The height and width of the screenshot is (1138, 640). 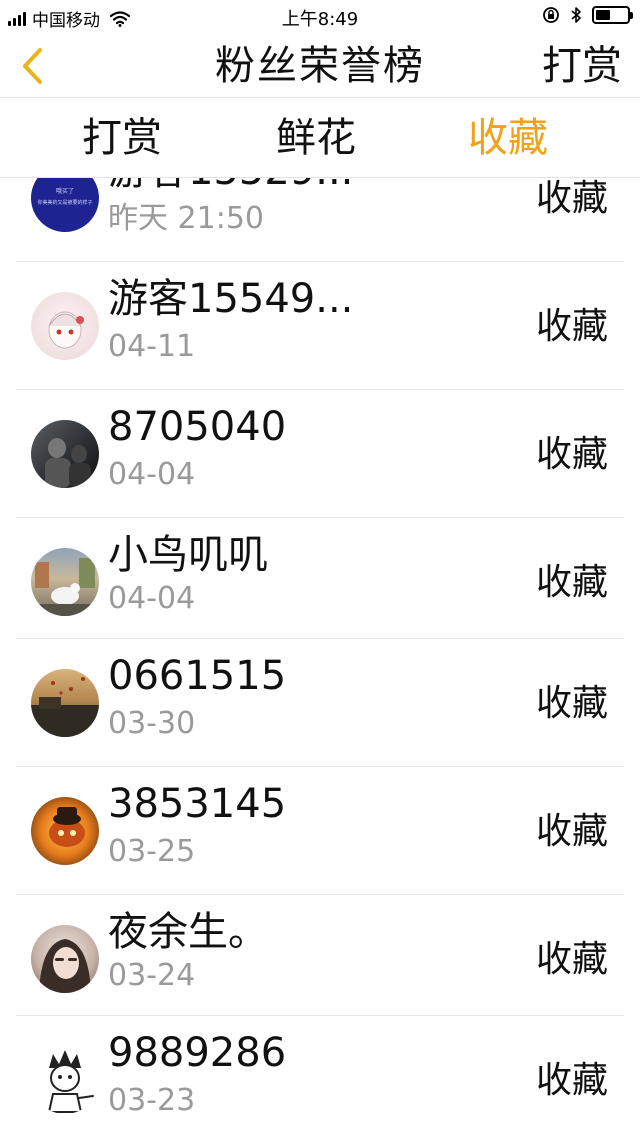 I want to click on fan-date: 03-24, so click(x=152, y=975).